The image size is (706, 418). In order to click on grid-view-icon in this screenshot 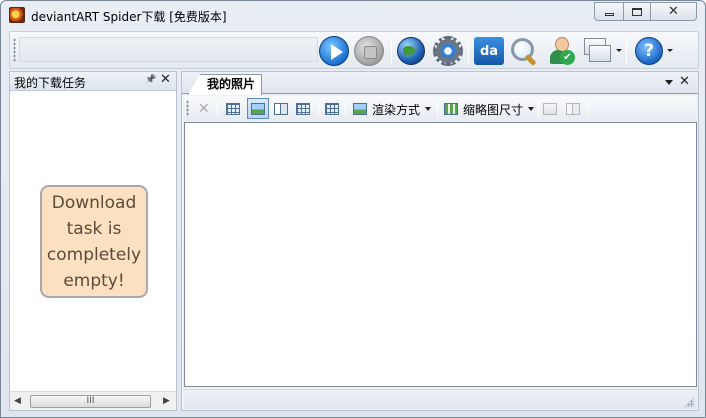, I will do `click(233, 109)`.